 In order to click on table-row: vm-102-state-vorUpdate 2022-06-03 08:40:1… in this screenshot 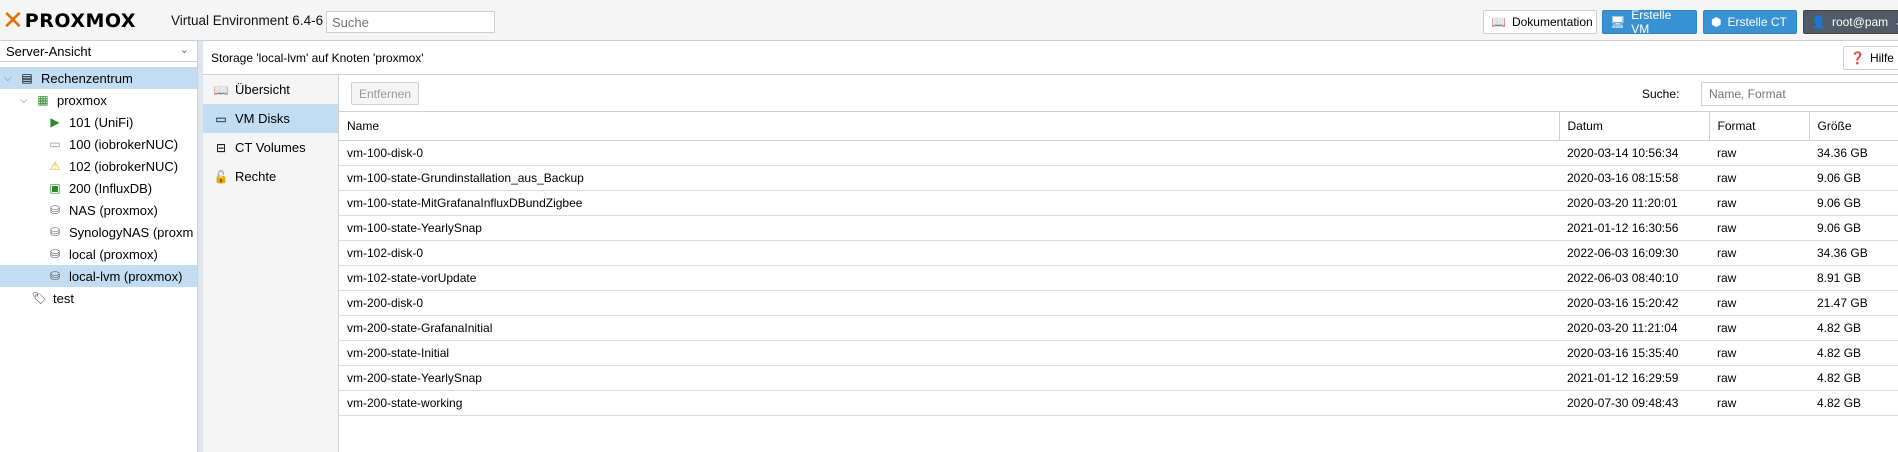, I will do `click(1118, 278)`.